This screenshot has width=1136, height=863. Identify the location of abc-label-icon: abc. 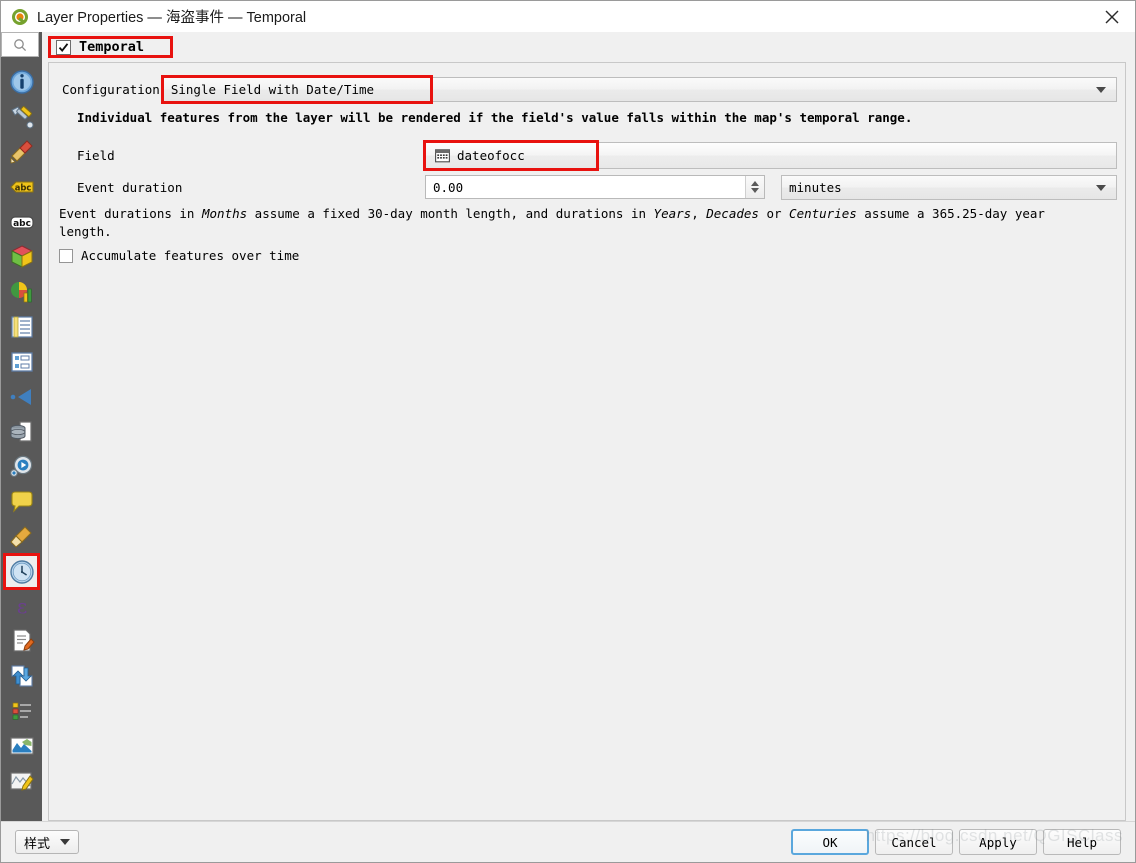
(21, 187).